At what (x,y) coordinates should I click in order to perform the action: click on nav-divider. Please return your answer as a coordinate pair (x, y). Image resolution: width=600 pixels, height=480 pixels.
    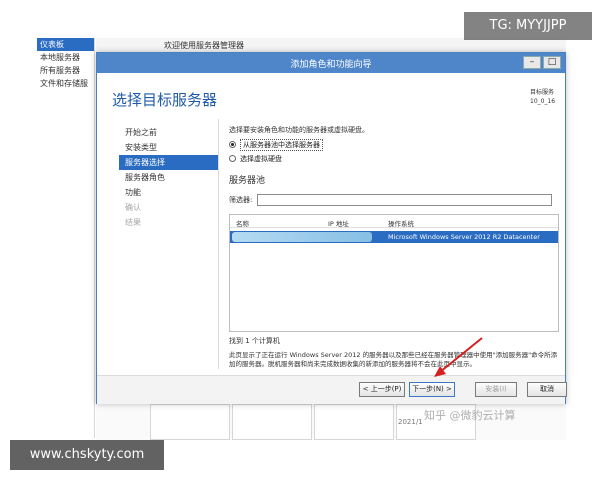
    Looking at the image, I should click on (218, 244).